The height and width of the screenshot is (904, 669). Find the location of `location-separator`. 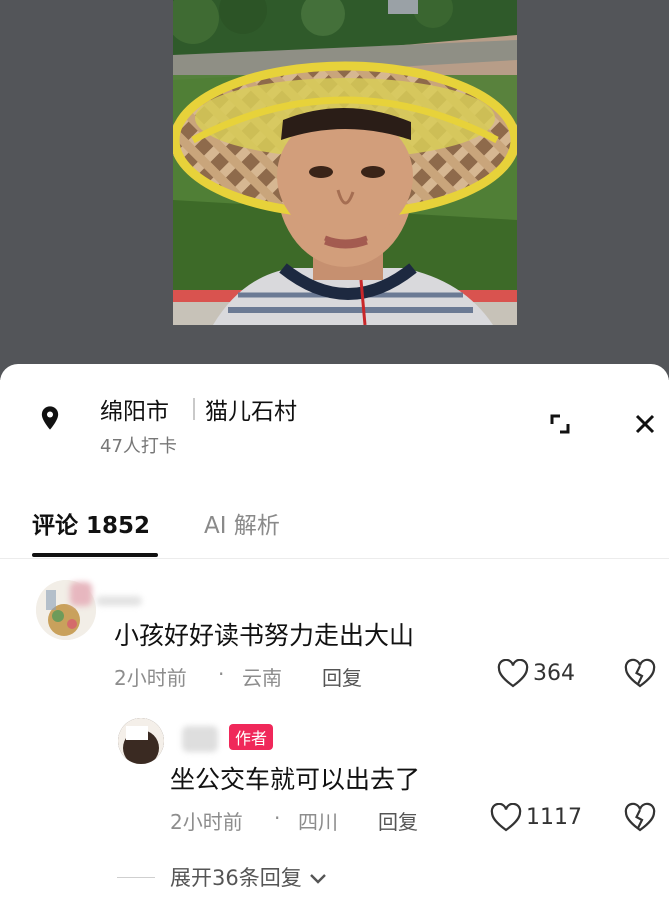

location-separator is located at coordinates (194, 409).